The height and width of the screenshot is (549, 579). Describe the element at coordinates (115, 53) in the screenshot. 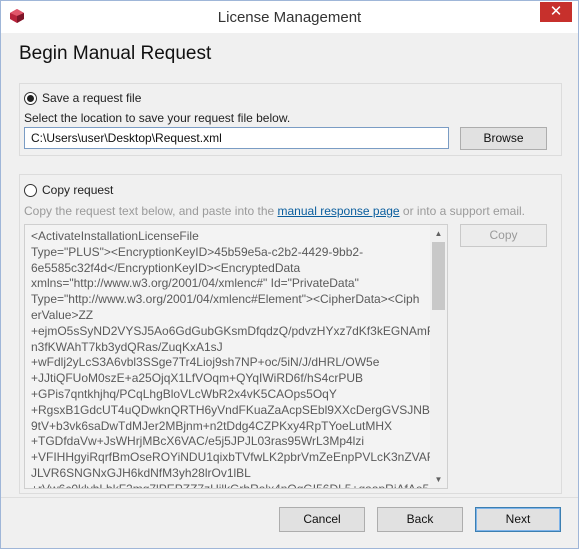

I see `page-title: Begin Manual Request` at that location.